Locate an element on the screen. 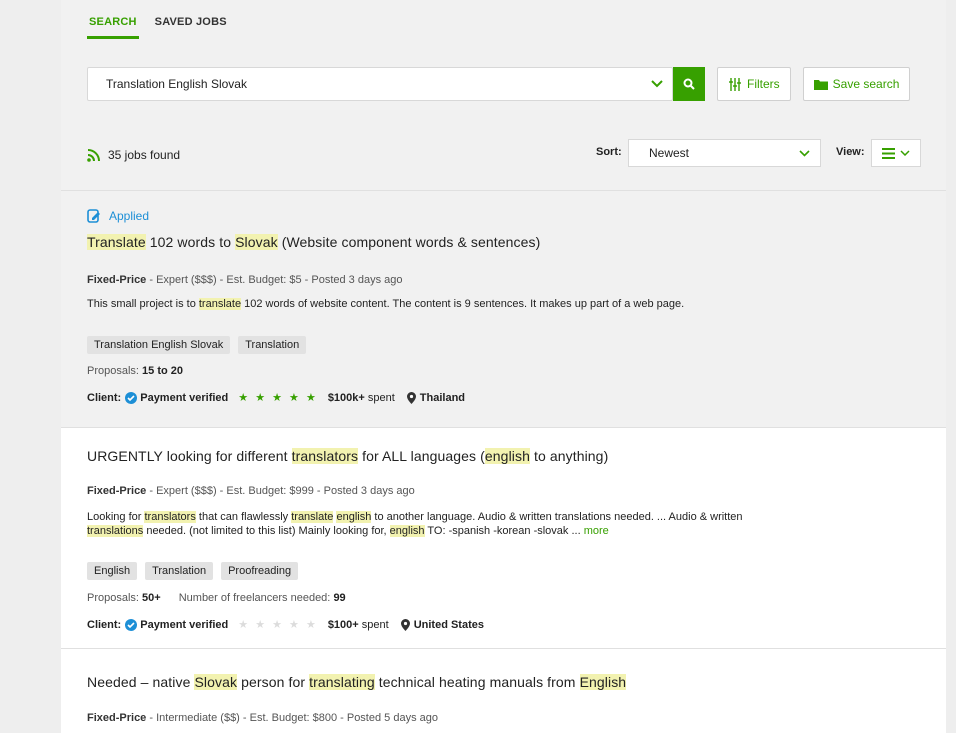 This screenshot has height=733, width=956. sort-label: Sort: is located at coordinates (609, 152).